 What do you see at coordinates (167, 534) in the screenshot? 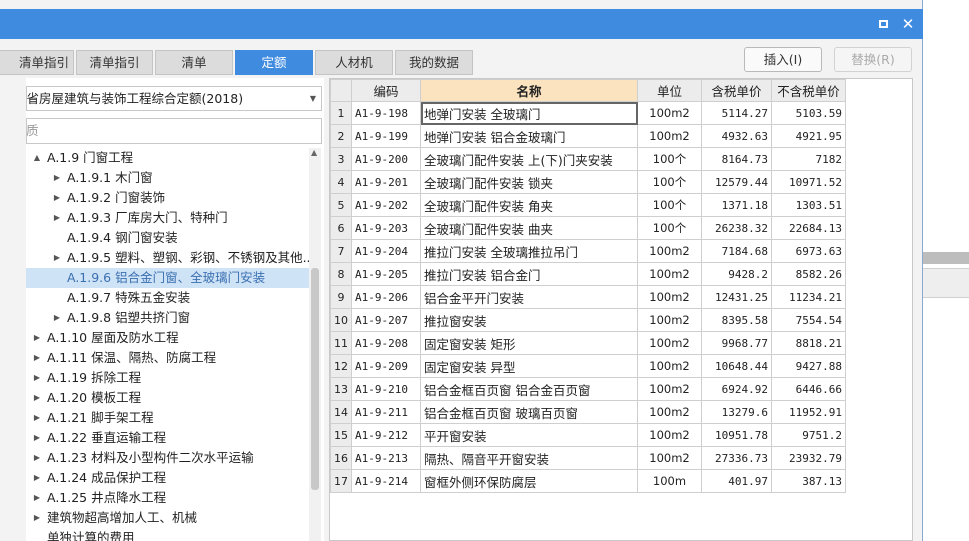
I see `tree-item: 单独计算的费用` at bounding box center [167, 534].